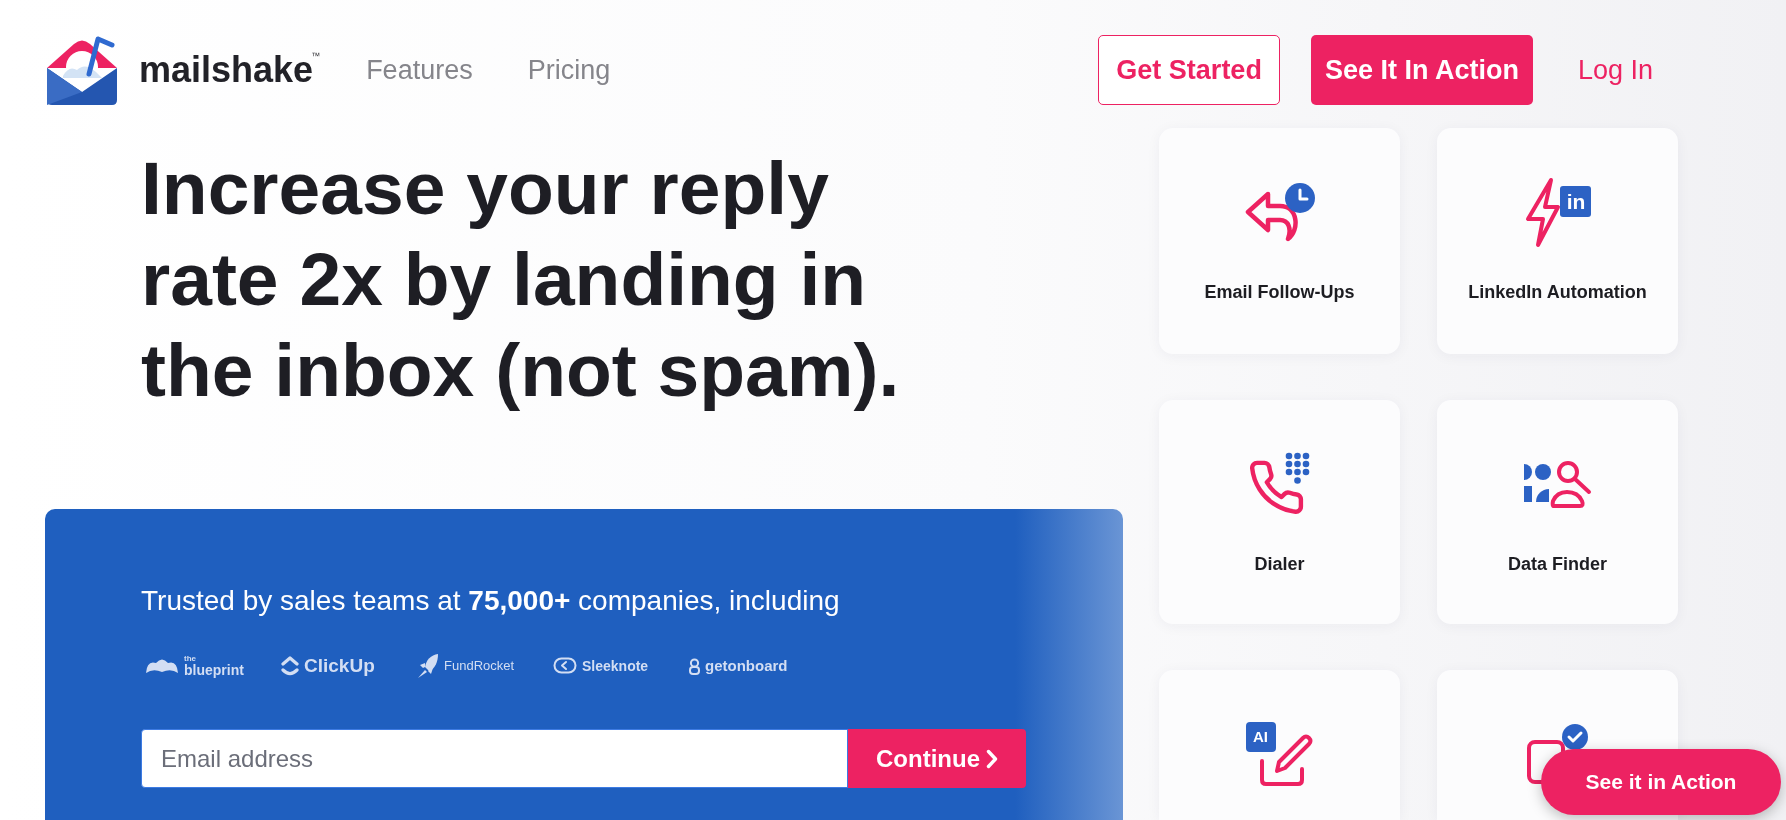 The height and width of the screenshot is (820, 1786). What do you see at coordinates (1260, 737) in the screenshot?
I see `ai-badge: AI` at bounding box center [1260, 737].